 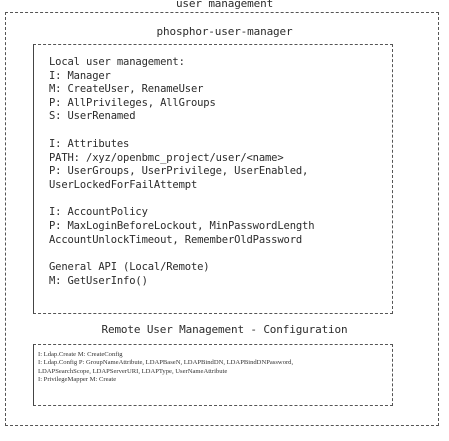 What do you see at coordinates (166, 157) in the screenshot?
I see `interface-line: PATH: /xyz/openbmc_project/user/<name>` at bounding box center [166, 157].